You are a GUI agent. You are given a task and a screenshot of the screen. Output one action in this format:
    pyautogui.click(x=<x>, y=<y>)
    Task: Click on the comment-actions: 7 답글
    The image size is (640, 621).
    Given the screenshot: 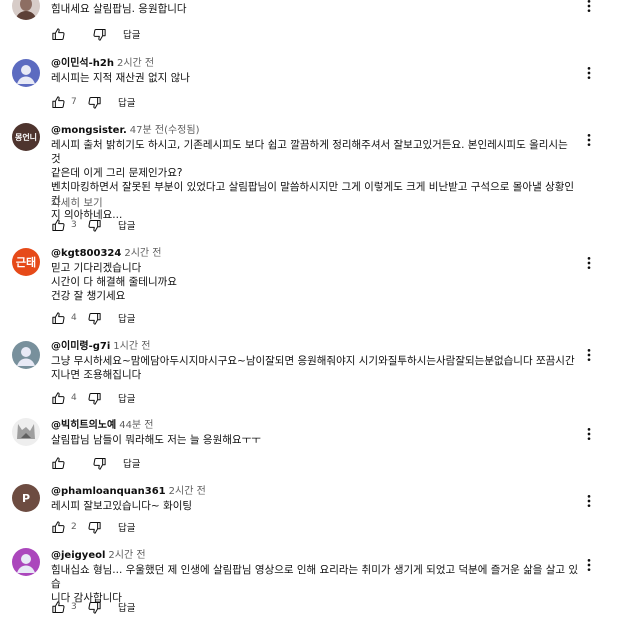 What is the action you would take?
    pyautogui.click(x=92, y=102)
    